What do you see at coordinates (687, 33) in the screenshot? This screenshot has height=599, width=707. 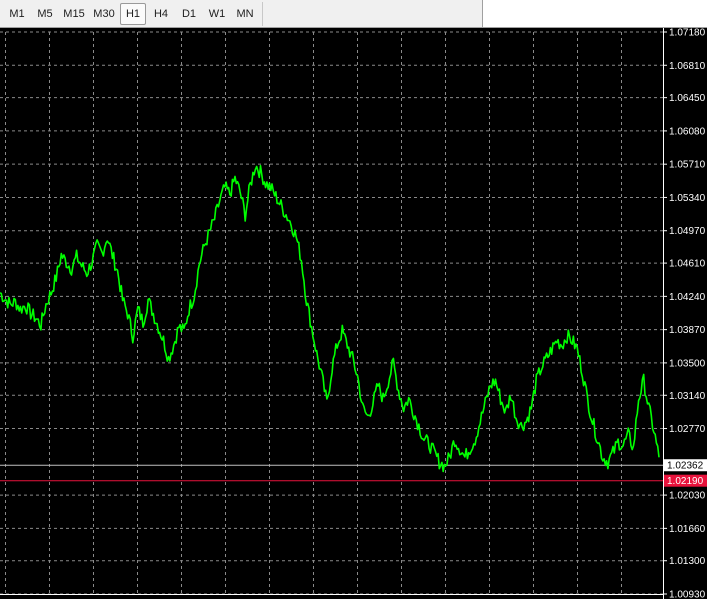 I see `price-axis-label: 1.07180` at bounding box center [687, 33].